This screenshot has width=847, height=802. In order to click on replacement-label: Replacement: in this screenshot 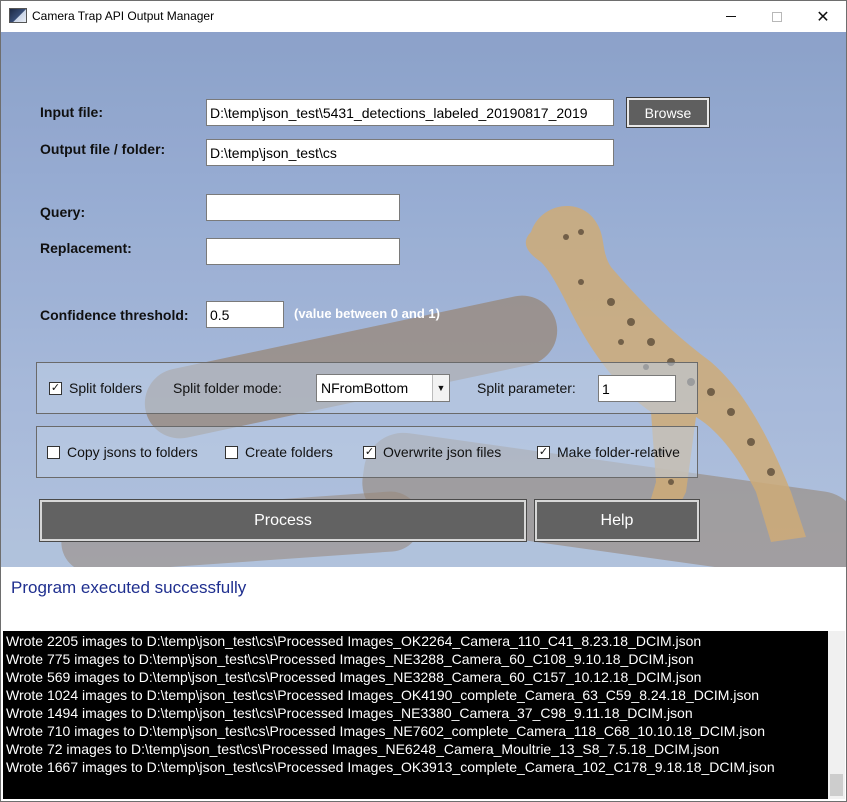, I will do `click(86, 248)`.